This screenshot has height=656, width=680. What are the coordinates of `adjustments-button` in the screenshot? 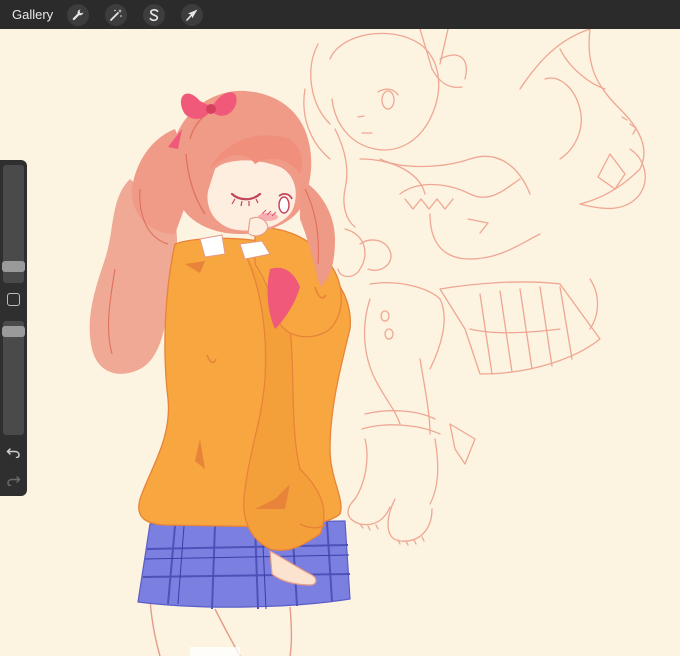 It's located at (116, 14).